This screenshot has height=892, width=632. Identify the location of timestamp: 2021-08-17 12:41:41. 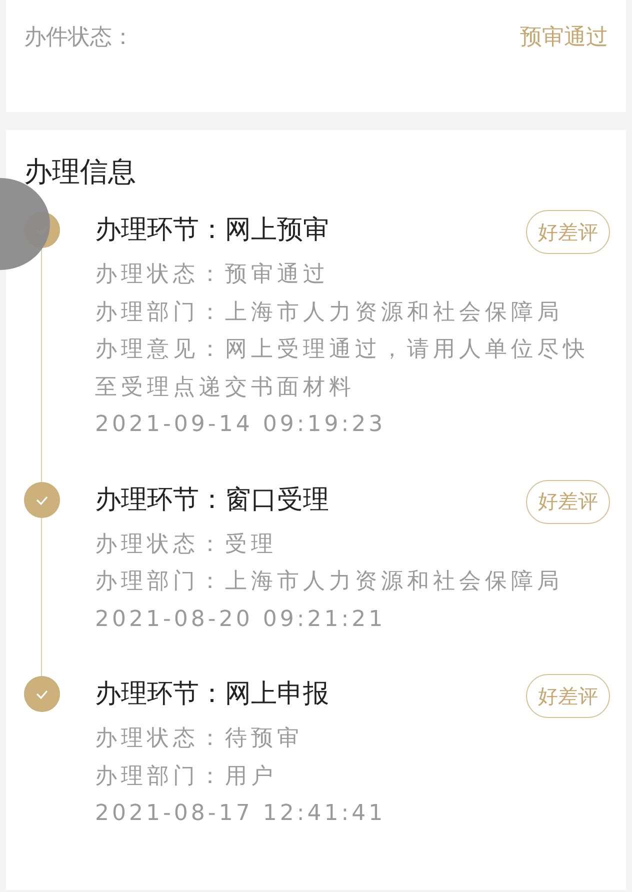
(241, 814).